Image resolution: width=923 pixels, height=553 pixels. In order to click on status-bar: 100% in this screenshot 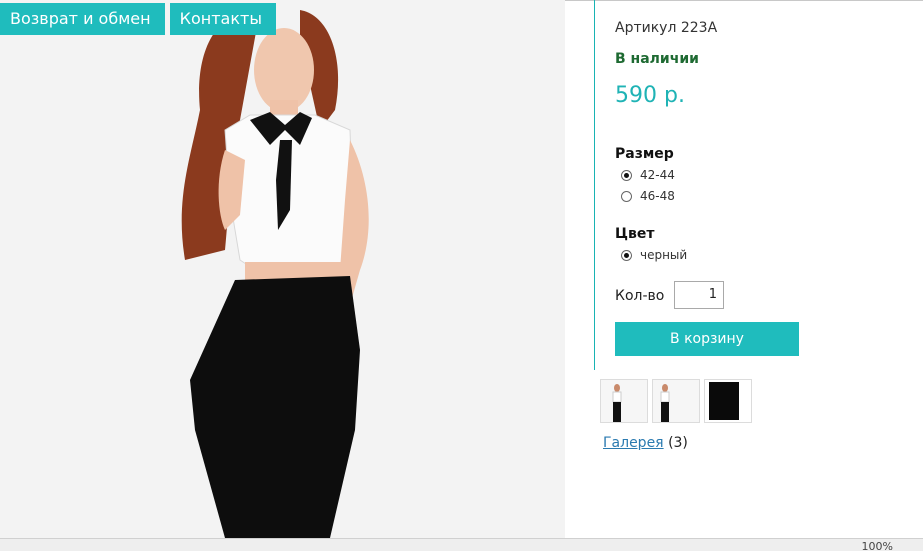, I will do `click(461, 545)`.